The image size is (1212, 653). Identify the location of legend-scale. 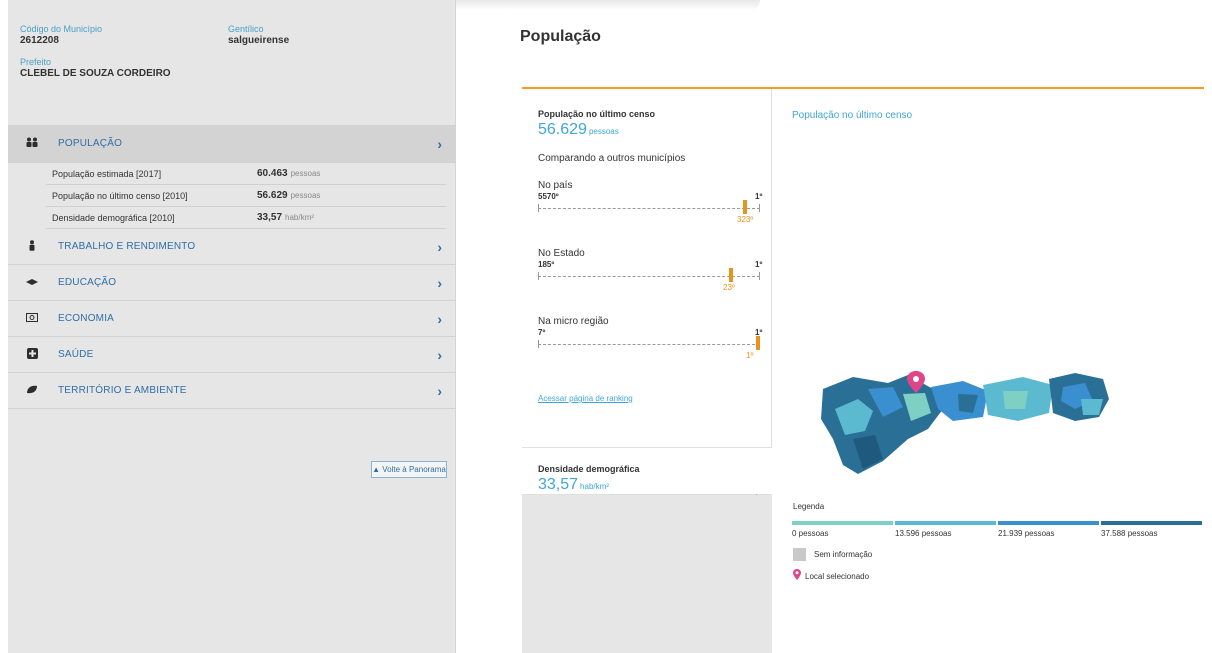
(998, 523).